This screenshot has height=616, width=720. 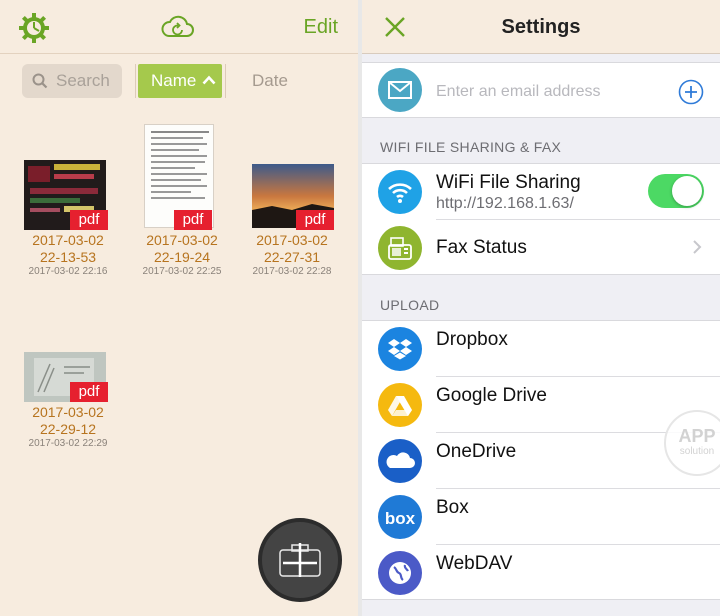 I want to click on sort-by-date-button: Date, so click(x=270, y=81).